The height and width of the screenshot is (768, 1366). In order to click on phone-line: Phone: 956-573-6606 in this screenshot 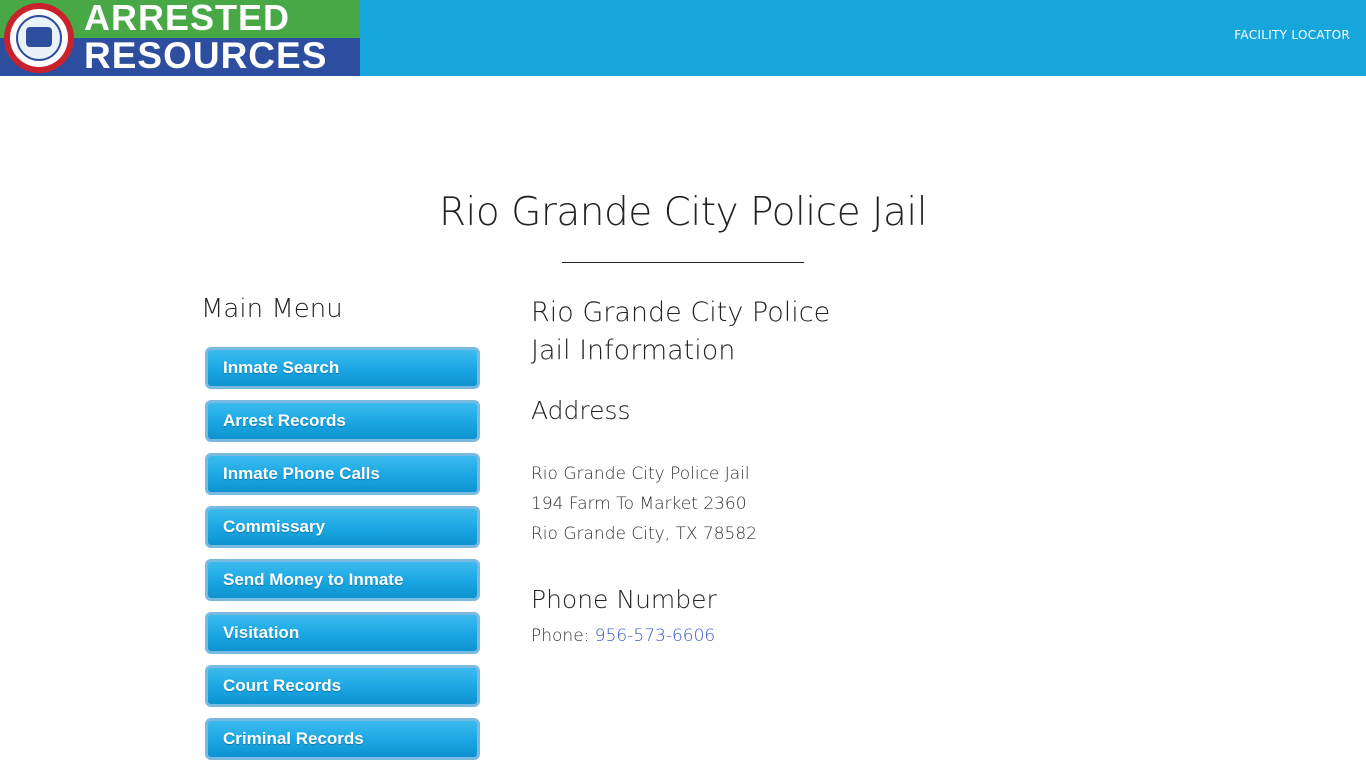, I will do `click(681, 636)`.